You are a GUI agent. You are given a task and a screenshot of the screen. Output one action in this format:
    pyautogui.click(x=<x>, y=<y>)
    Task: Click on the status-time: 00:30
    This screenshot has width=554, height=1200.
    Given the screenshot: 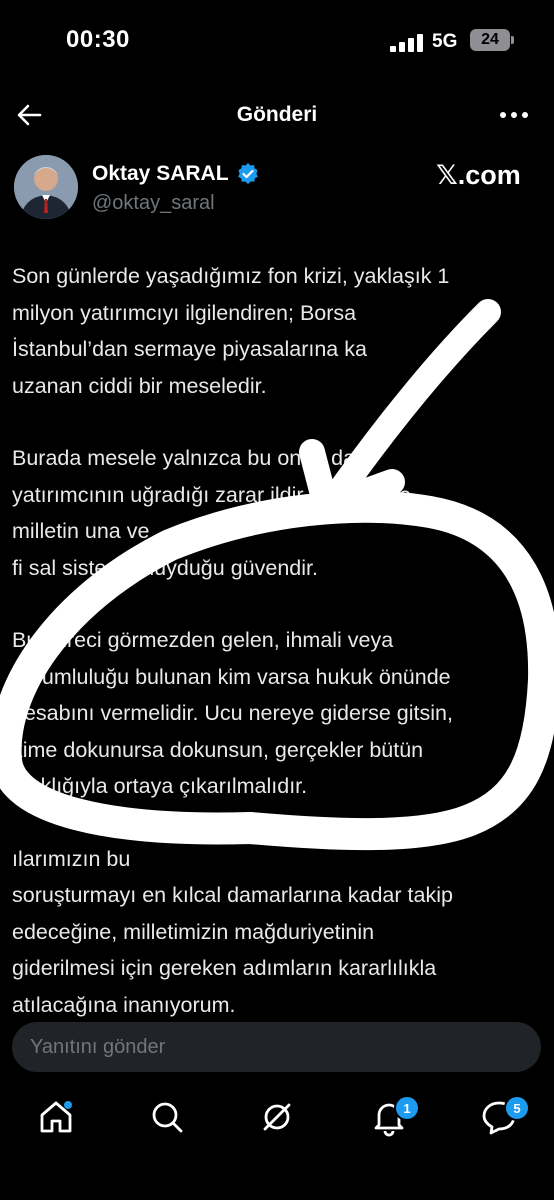 What is the action you would take?
    pyautogui.click(x=98, y=39)
    